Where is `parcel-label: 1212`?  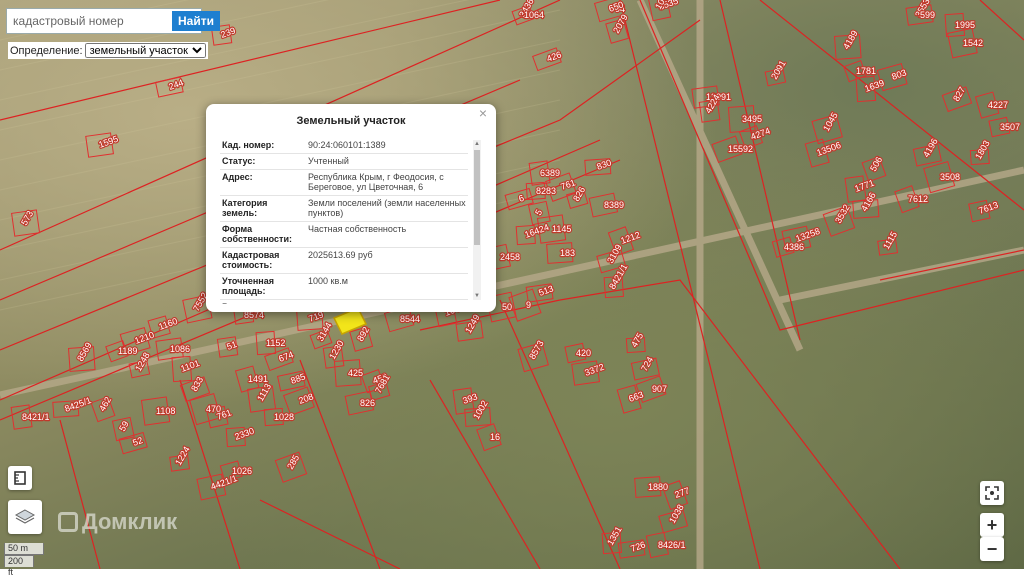 parcel-label: 1212 is located at coordinates (630, 237).